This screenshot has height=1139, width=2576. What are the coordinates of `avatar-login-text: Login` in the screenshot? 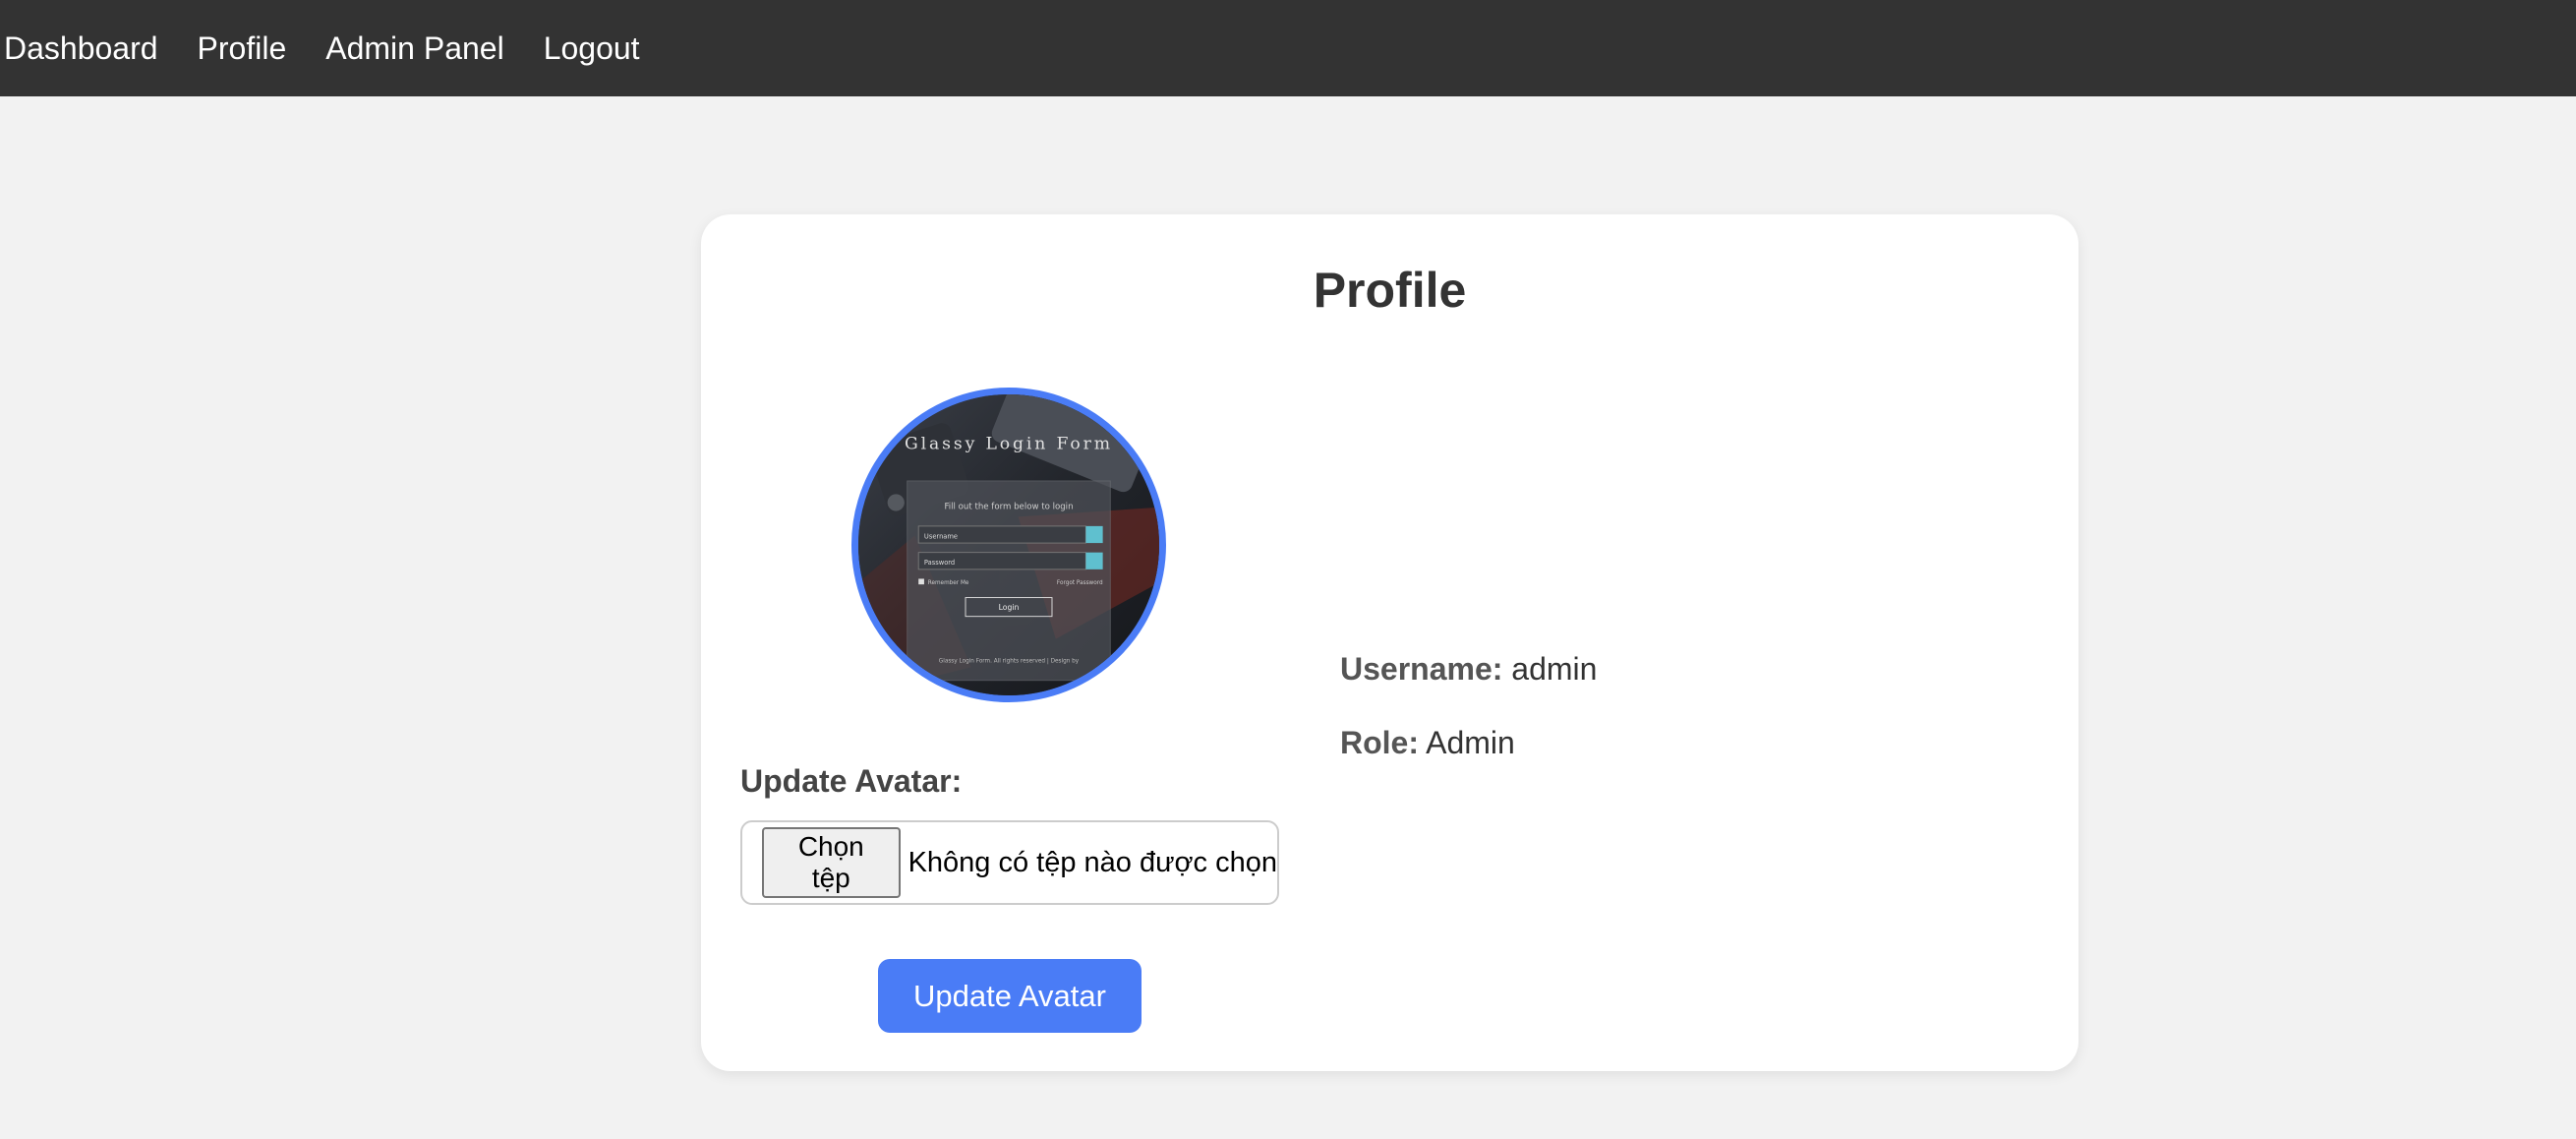 It's located at (1009, 607).